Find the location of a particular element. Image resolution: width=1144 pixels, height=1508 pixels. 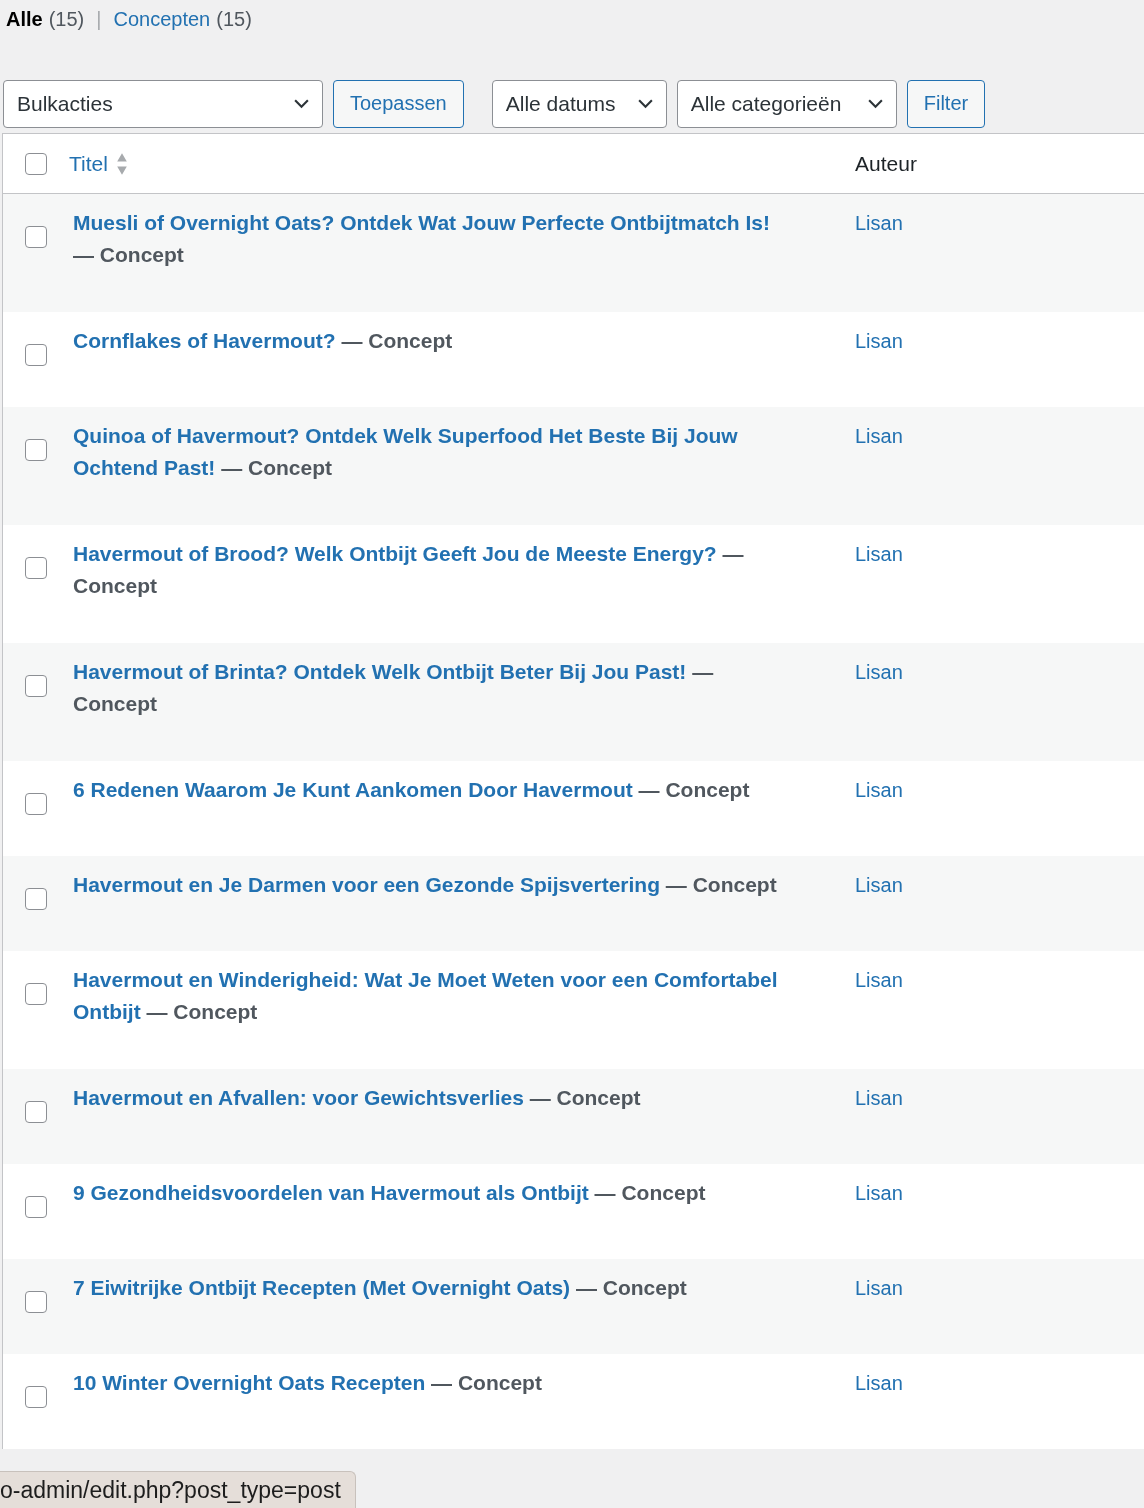

post-title: Muesli of Overnight Oats? Ontdek Wat Jouw Perfecte Ontbijtmatch Is! — Concept is located at coordinates (427, 239).